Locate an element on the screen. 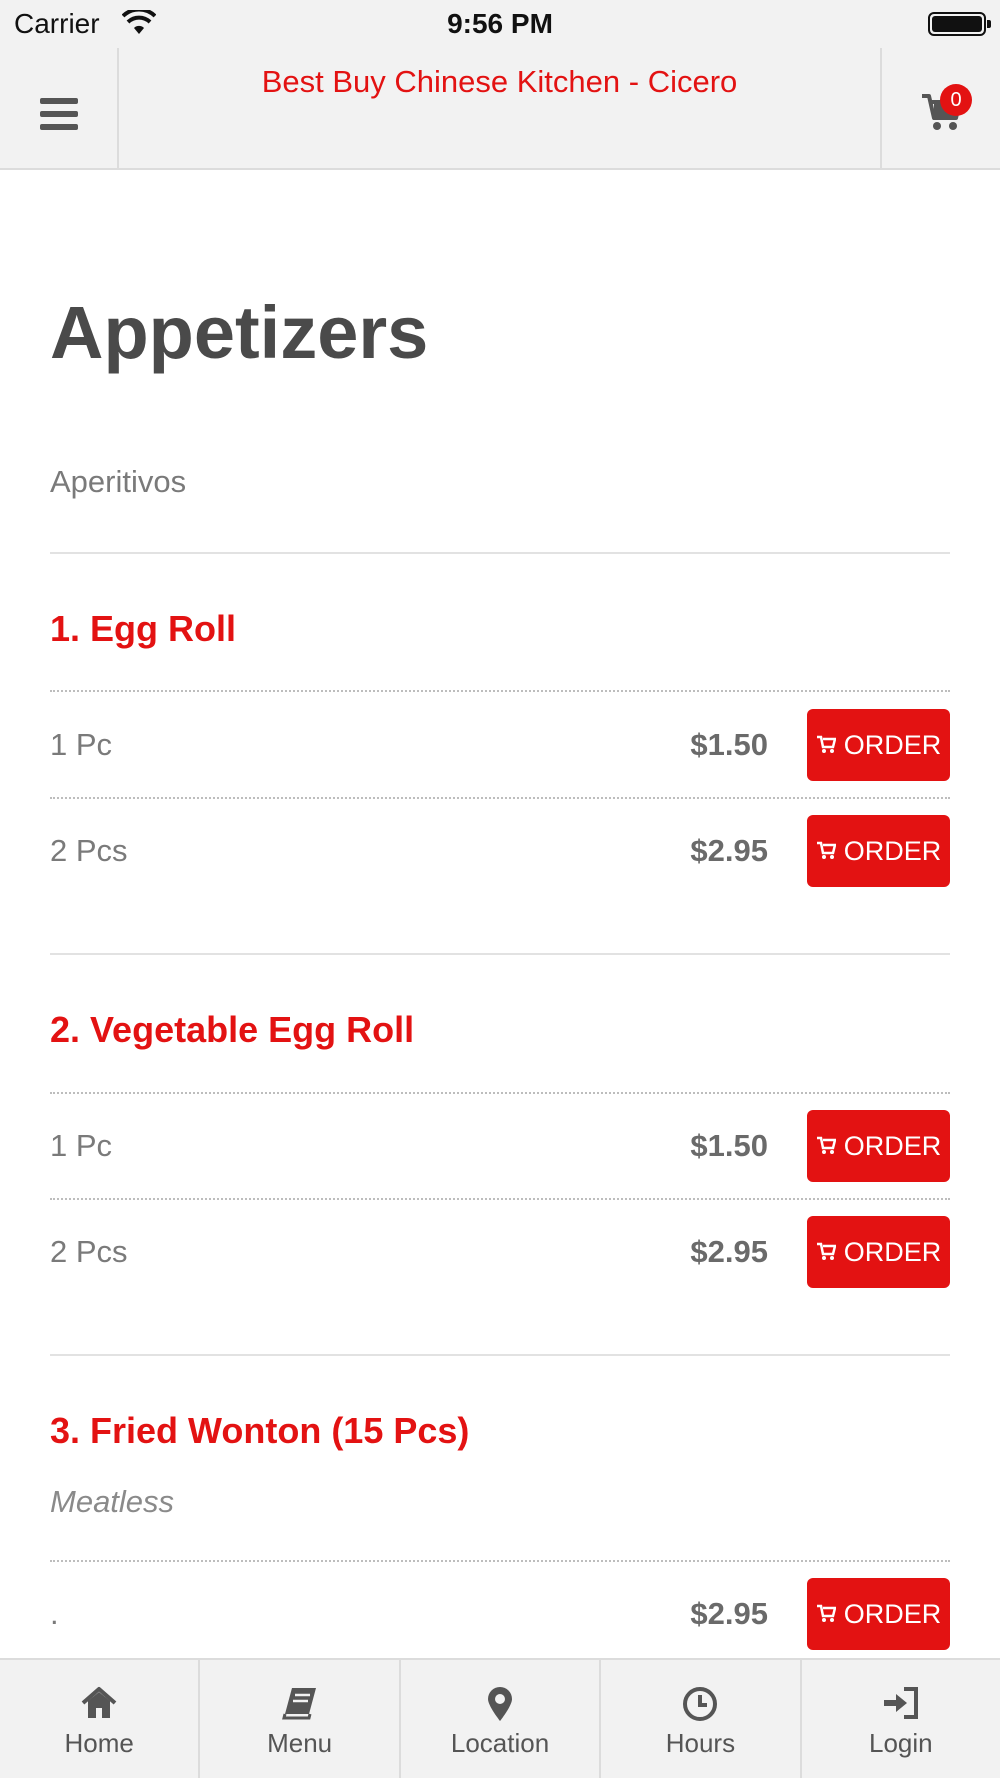 This screenshot has width=1000, height=1778. book-icon is located at coordinates (299, 1704).